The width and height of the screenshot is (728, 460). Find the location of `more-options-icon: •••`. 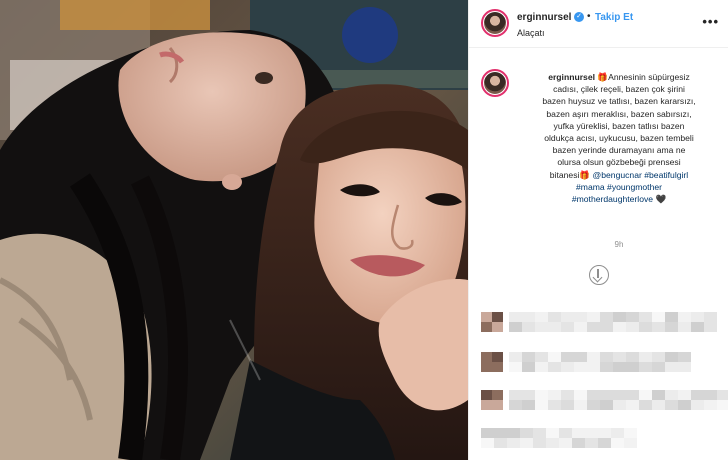

more-options-icon: ••• is located at coordinates (710, 21).